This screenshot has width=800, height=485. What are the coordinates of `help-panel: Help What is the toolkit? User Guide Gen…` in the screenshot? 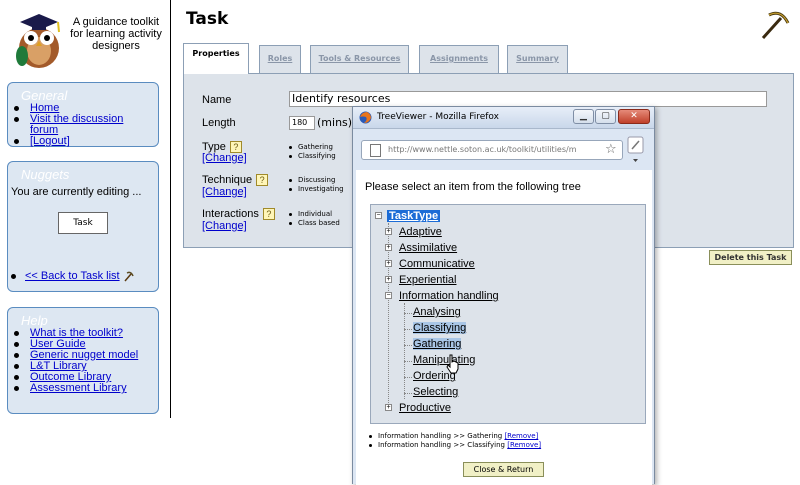 It's located at (83, 360).